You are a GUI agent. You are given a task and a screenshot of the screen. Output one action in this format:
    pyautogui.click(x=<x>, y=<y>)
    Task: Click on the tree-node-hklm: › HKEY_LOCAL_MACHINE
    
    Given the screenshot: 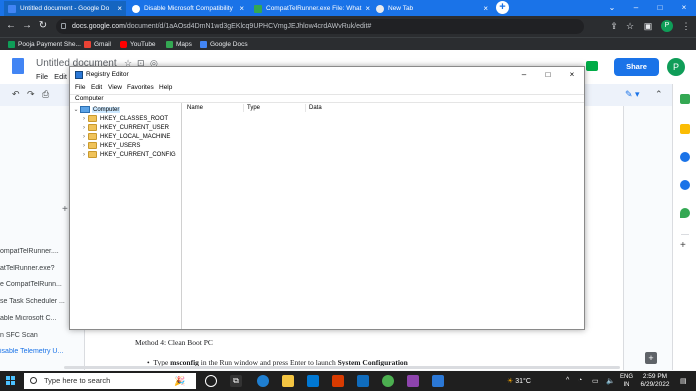 What is the action you would take?
    pyautogui.click(x=125, y=136)
    